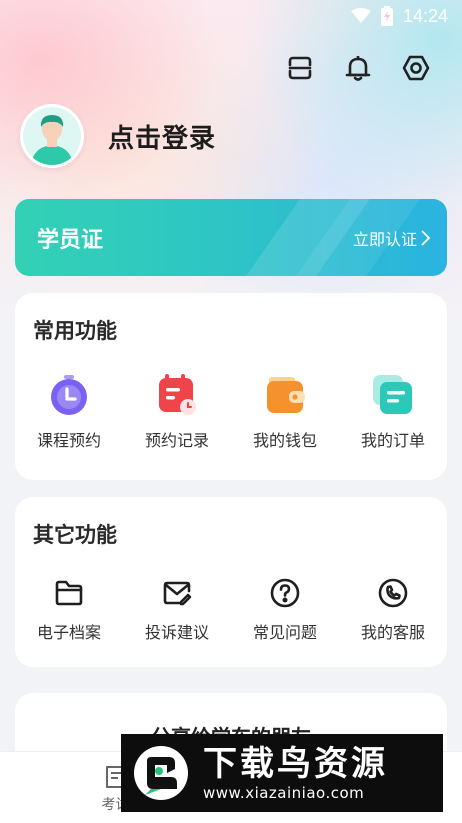 This screenshot has width=462, height=823. What do you see at coordinates (177, 610) in the screenshot?
I see `complaints-item: 投诉建议` at bounding box center [177, 610].